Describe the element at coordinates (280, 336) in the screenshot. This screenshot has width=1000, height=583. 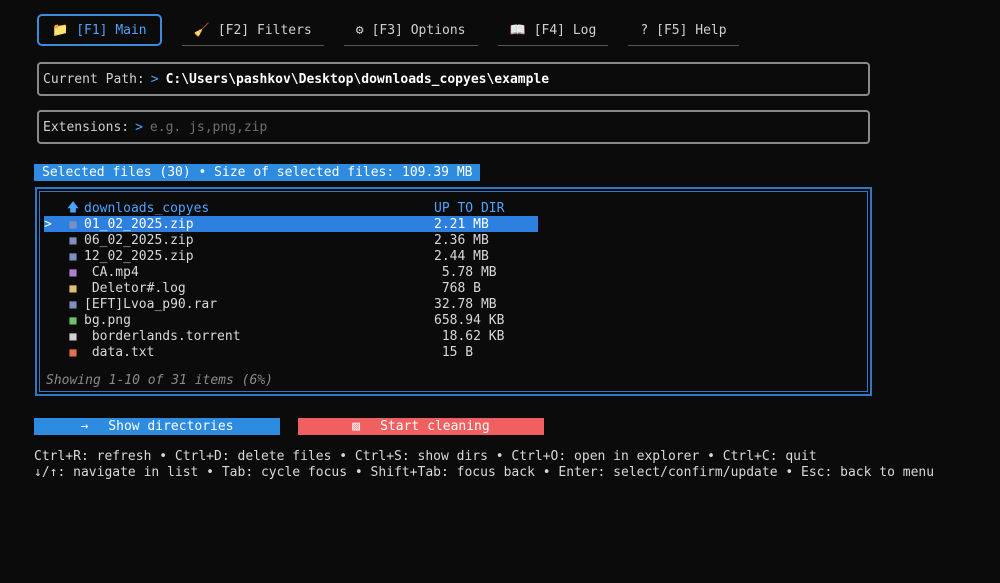
I see `file-row: ■ borderlands.torrent 18.62 KB` at that location.